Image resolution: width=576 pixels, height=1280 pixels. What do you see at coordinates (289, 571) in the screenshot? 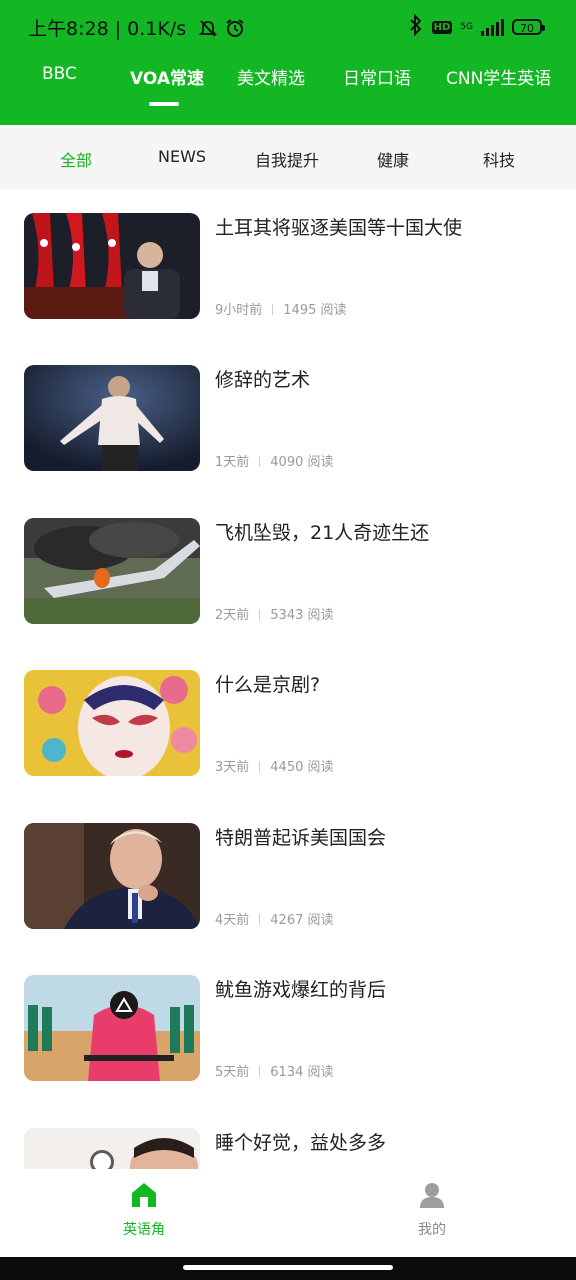
I see `article-item: 飞机坠毁，21人奇迹生还 2天前 5343 阅读` at bounding box center [289, 571].